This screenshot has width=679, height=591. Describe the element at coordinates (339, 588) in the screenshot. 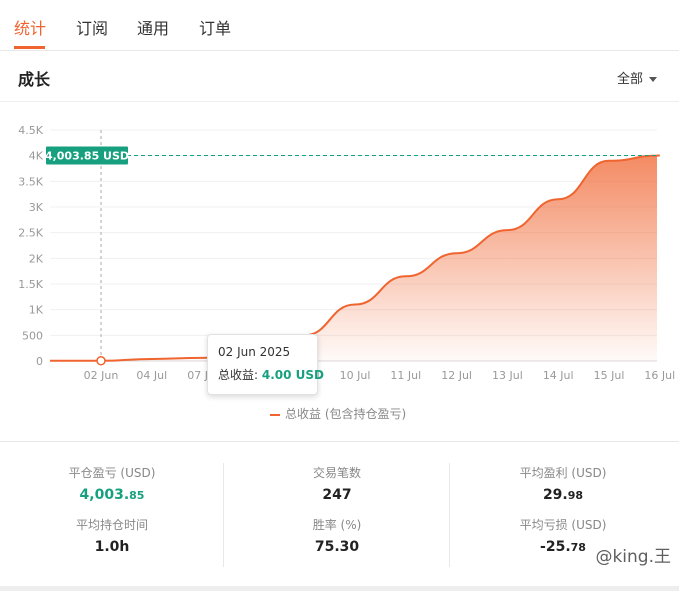

I see `bottom-bar` at that location.